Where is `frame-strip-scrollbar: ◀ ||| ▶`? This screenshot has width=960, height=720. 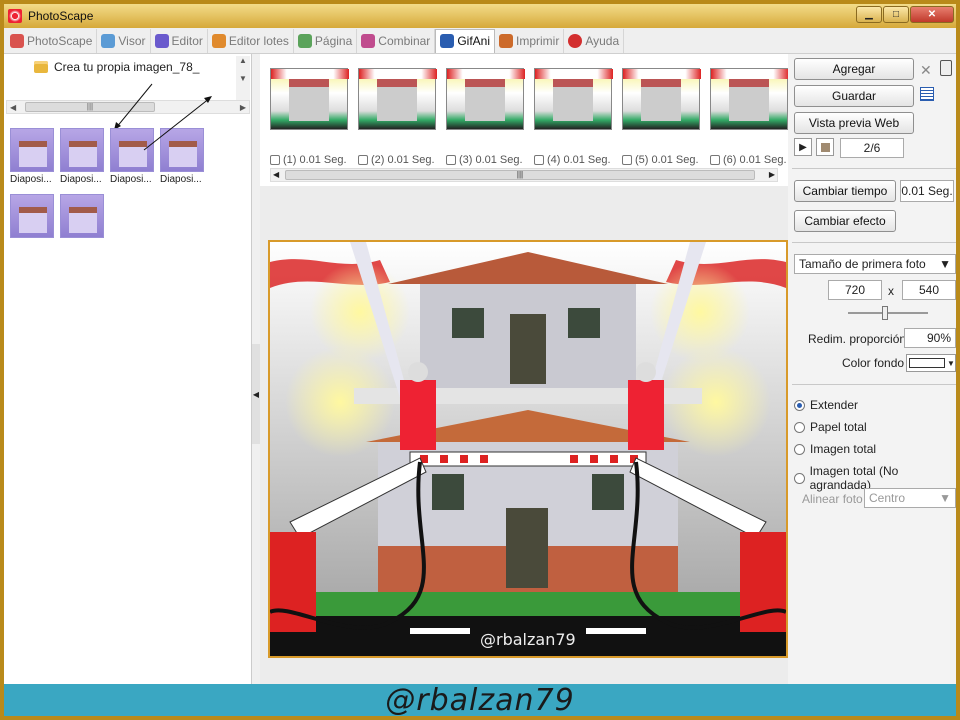
frame-strip-scrollbar: ◀ ||| ▶ is located at coordinates (524, 175).